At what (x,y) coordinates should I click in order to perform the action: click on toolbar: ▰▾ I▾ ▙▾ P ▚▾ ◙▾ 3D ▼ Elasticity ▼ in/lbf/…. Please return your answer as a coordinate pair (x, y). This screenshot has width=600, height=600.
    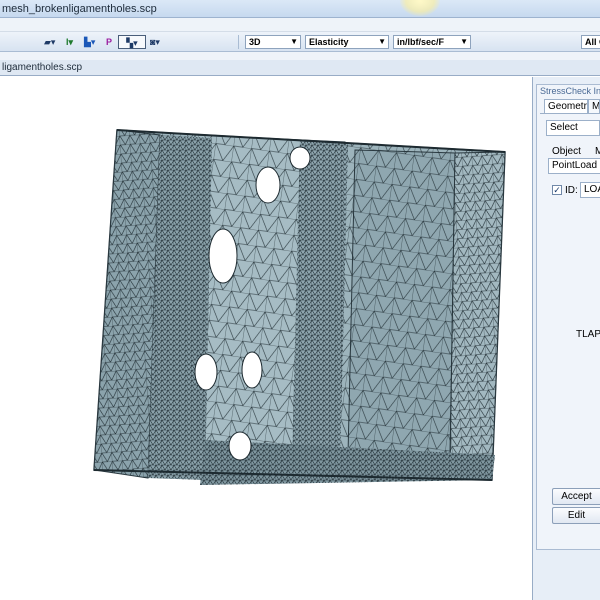
    Looking at the image, I should click on (300, 42).